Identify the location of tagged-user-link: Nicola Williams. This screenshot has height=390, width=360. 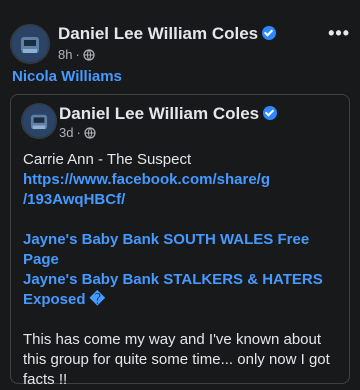
(67, 76).